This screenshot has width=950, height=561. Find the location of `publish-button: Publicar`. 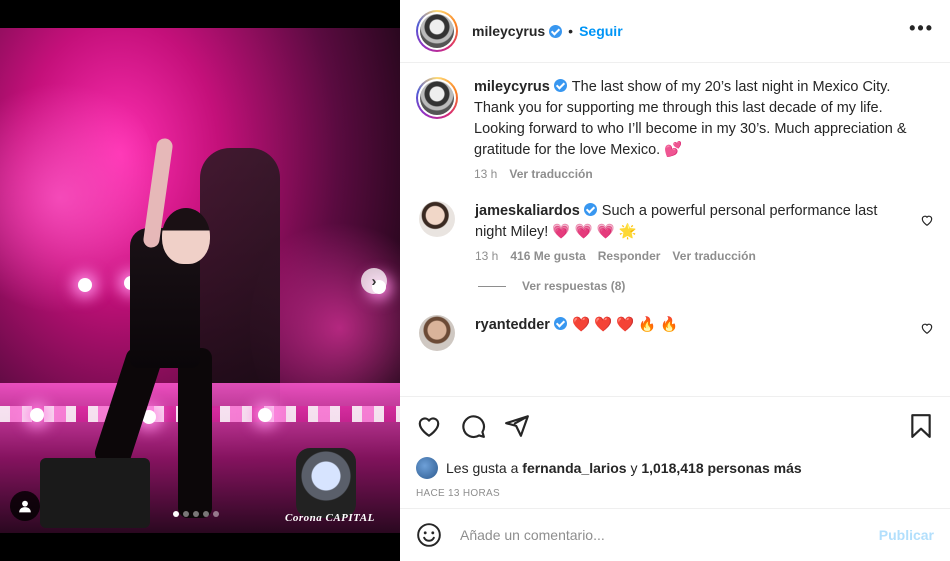

publish-button: Publicar is located at coordinates (906, 535).